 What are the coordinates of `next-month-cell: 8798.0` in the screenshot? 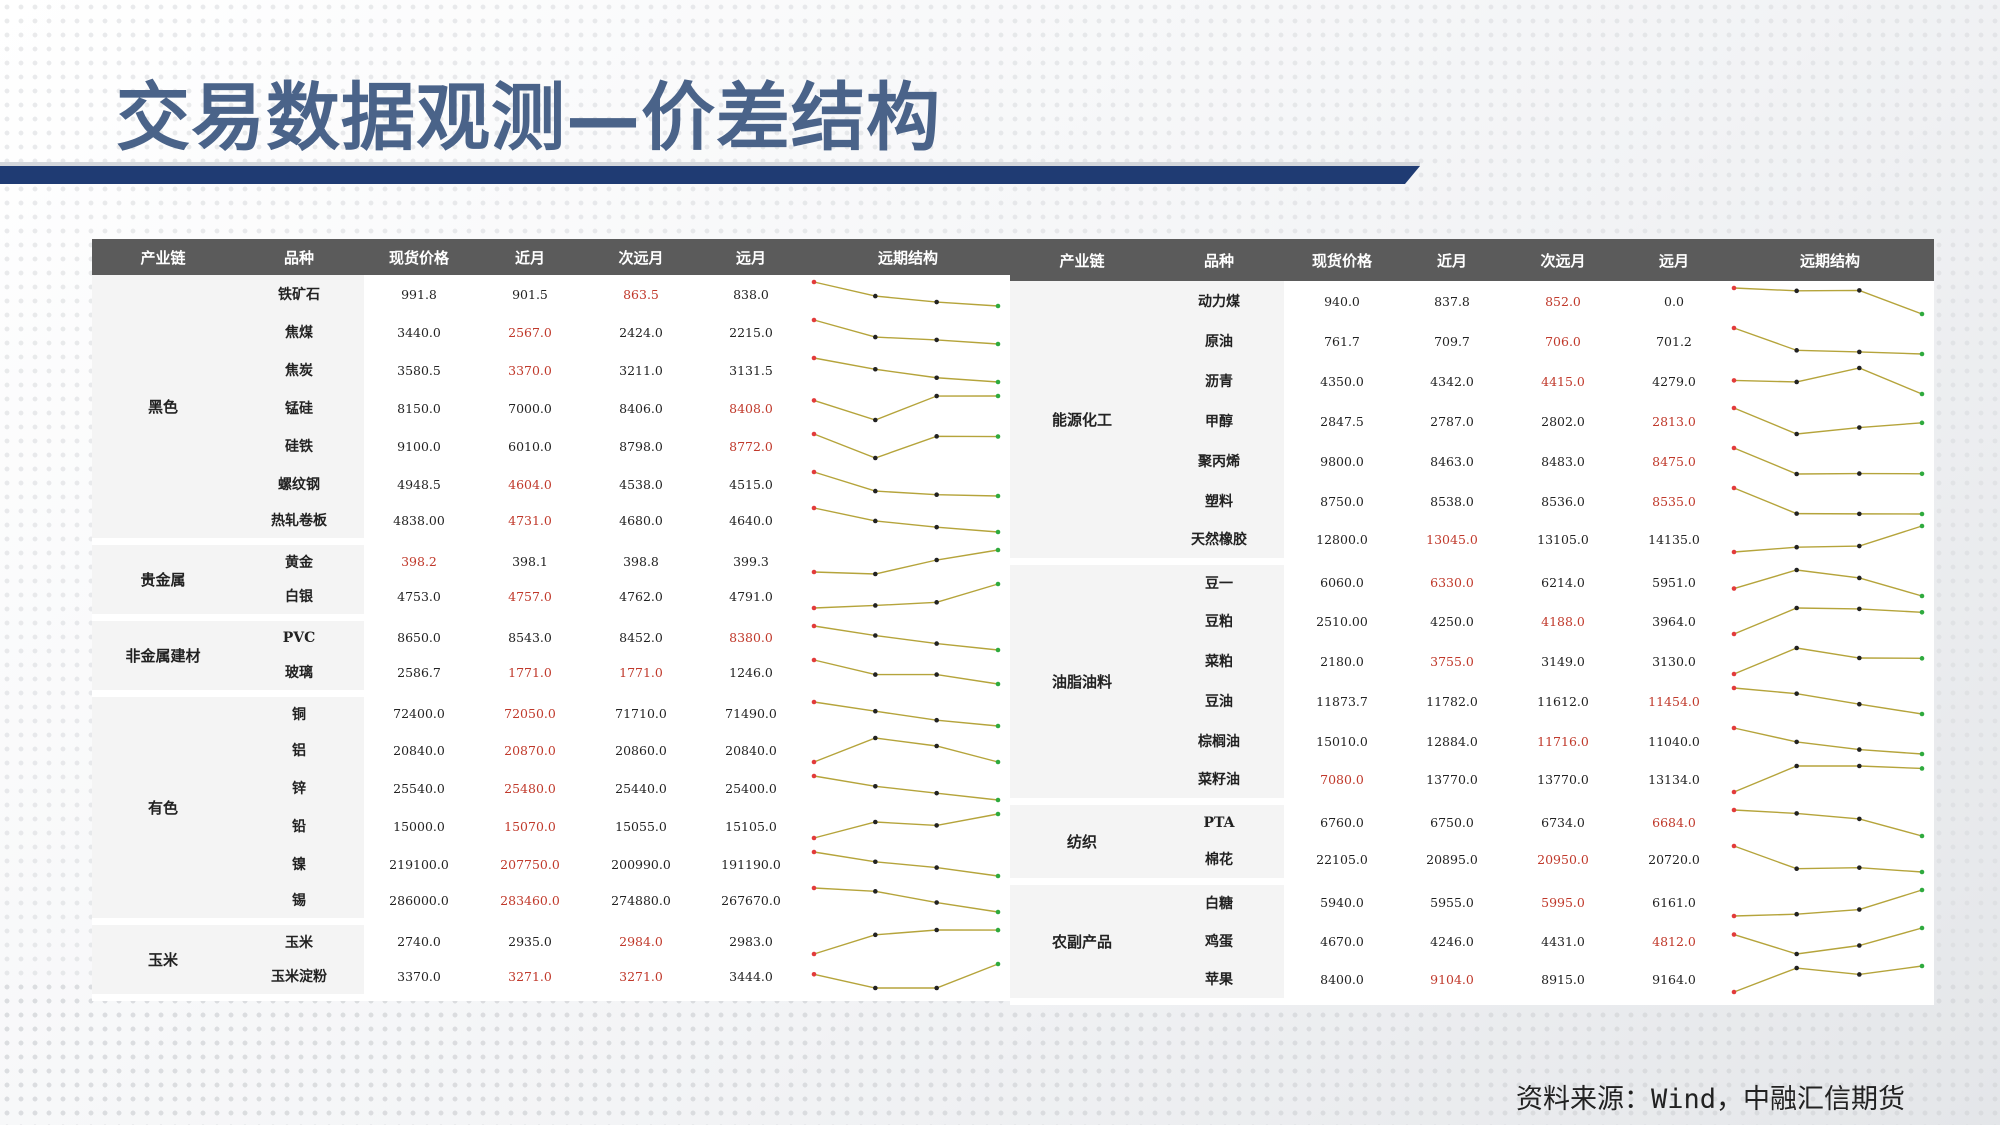 It's located at (641, 446).